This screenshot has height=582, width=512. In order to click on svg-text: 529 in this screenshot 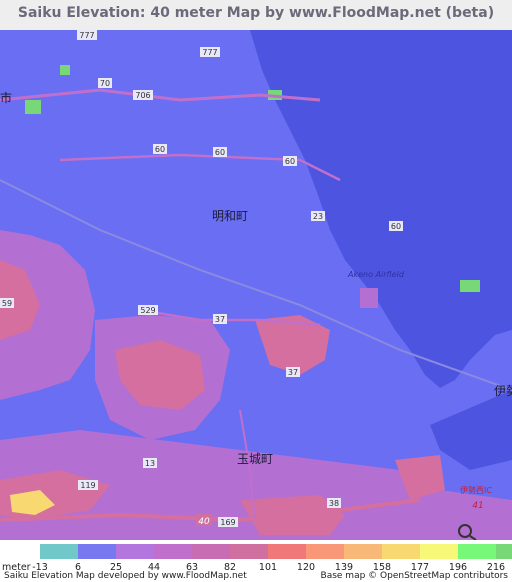, I will do `click(147, 310)`.